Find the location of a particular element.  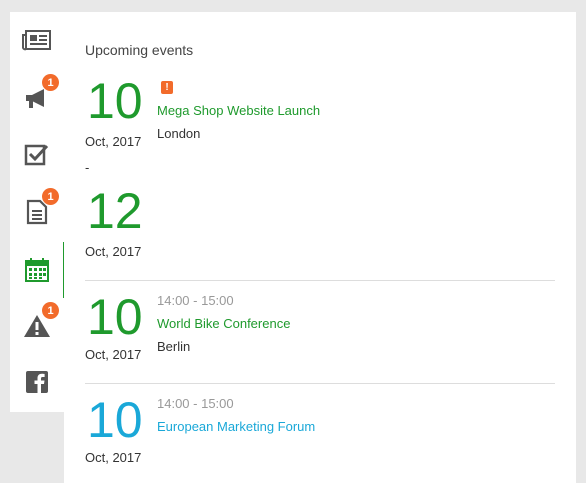

sidebar-item-facebook is located at coordinates (37, 382).